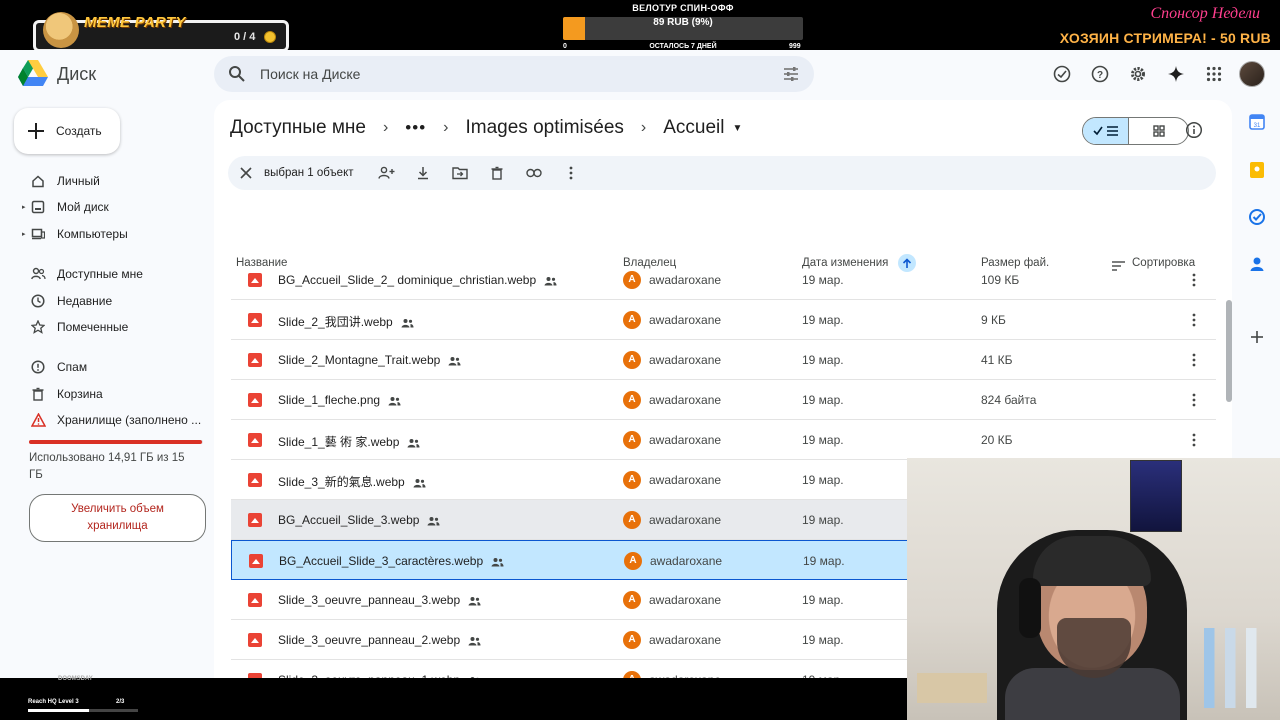 The image size is (1280, 720). Describe the element at coordinates (1100, 74) in the screenshot. I see `help-icon: ?` at that location.